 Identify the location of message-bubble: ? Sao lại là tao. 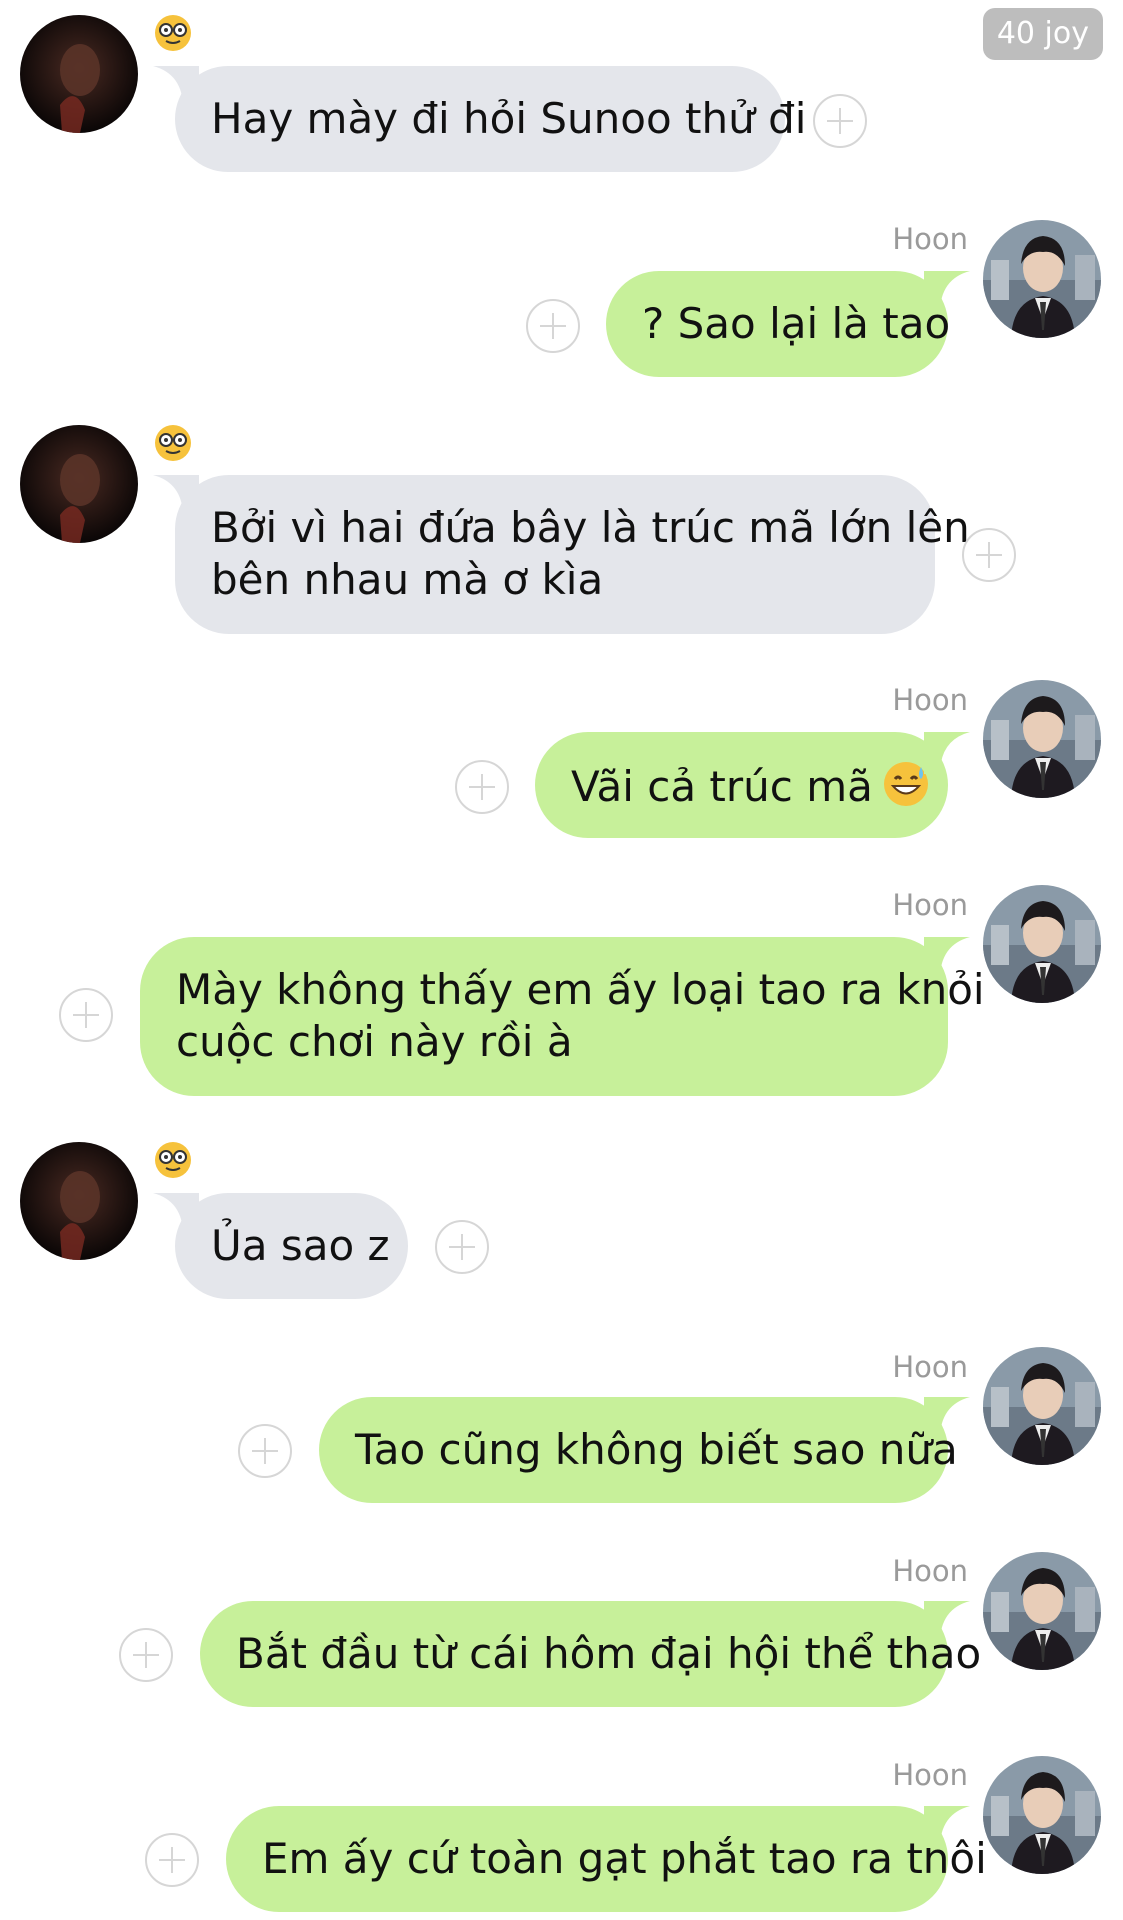
(788, 324).